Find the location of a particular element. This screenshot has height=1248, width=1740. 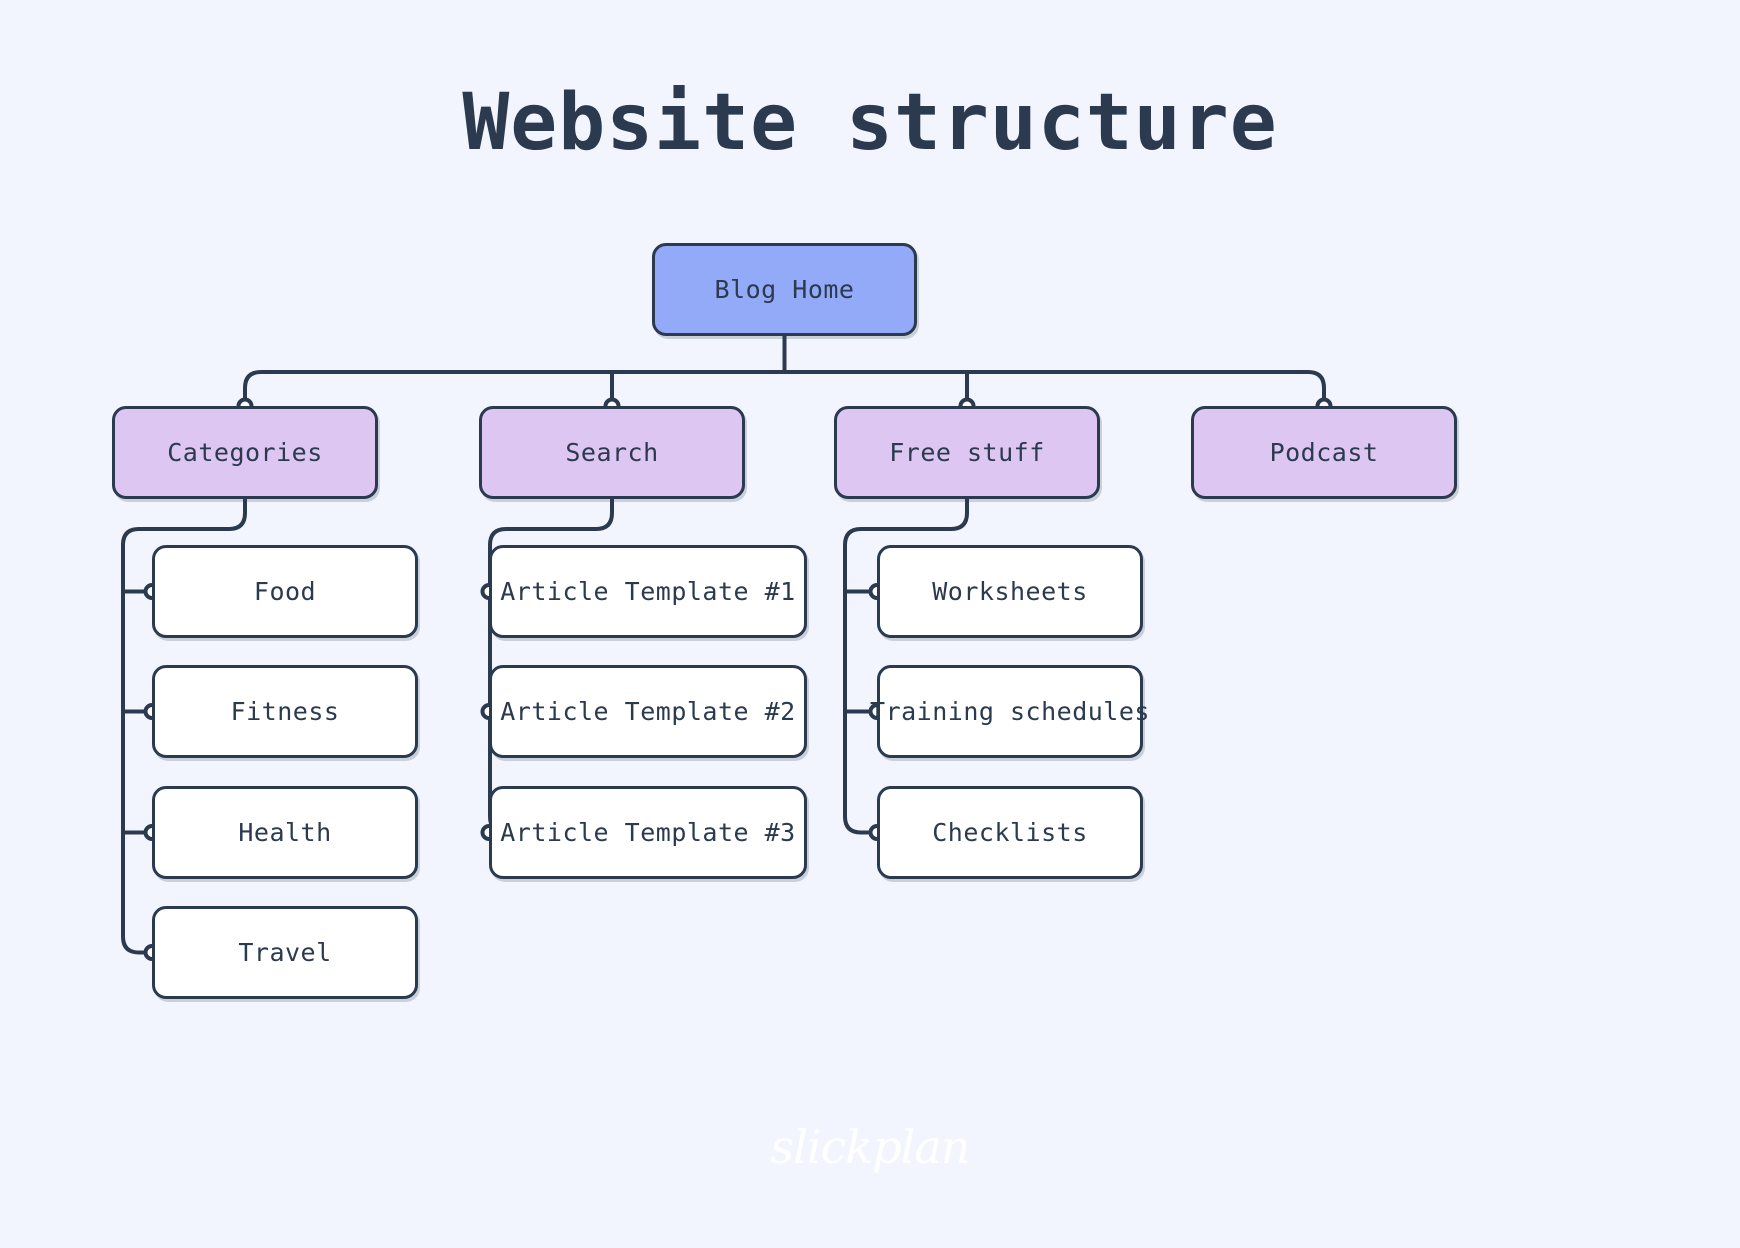

node-label: Blog Home is located at coordinates (784, 289).